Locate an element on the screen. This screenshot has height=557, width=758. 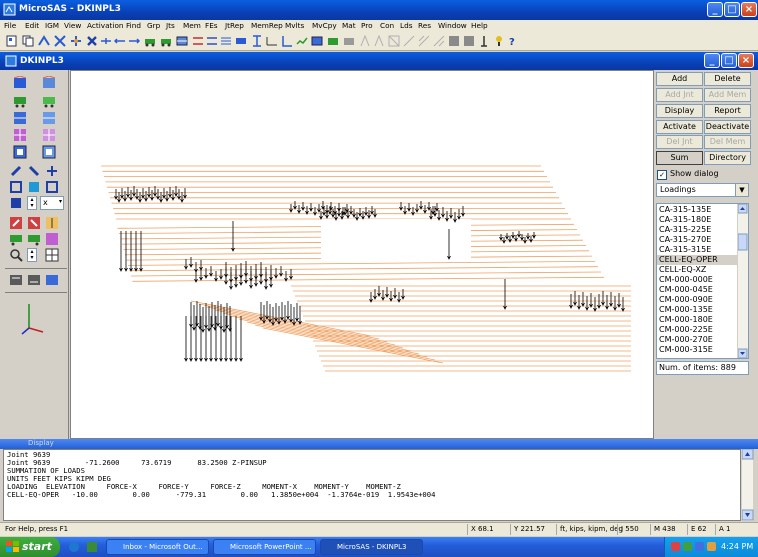
list-item: CM-000-000E is located at coordinates (686, 280).